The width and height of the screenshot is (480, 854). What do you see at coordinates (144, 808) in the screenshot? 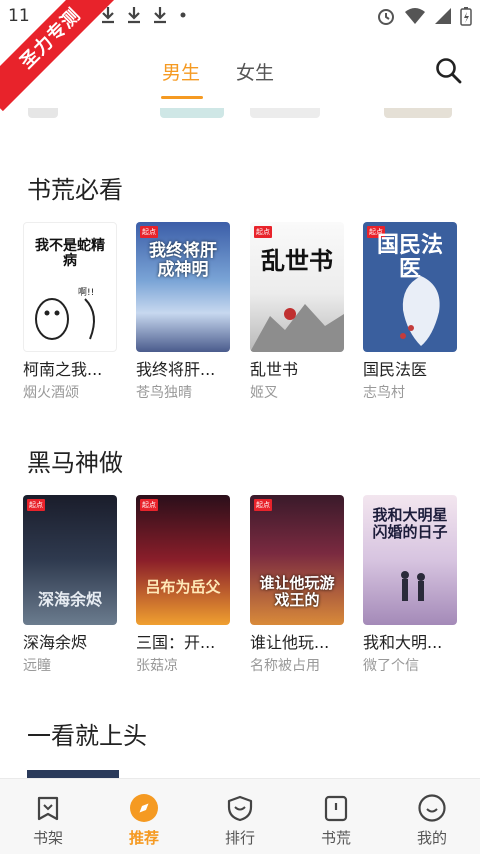
I see `compass-icon` at bounding box center [144, 808].